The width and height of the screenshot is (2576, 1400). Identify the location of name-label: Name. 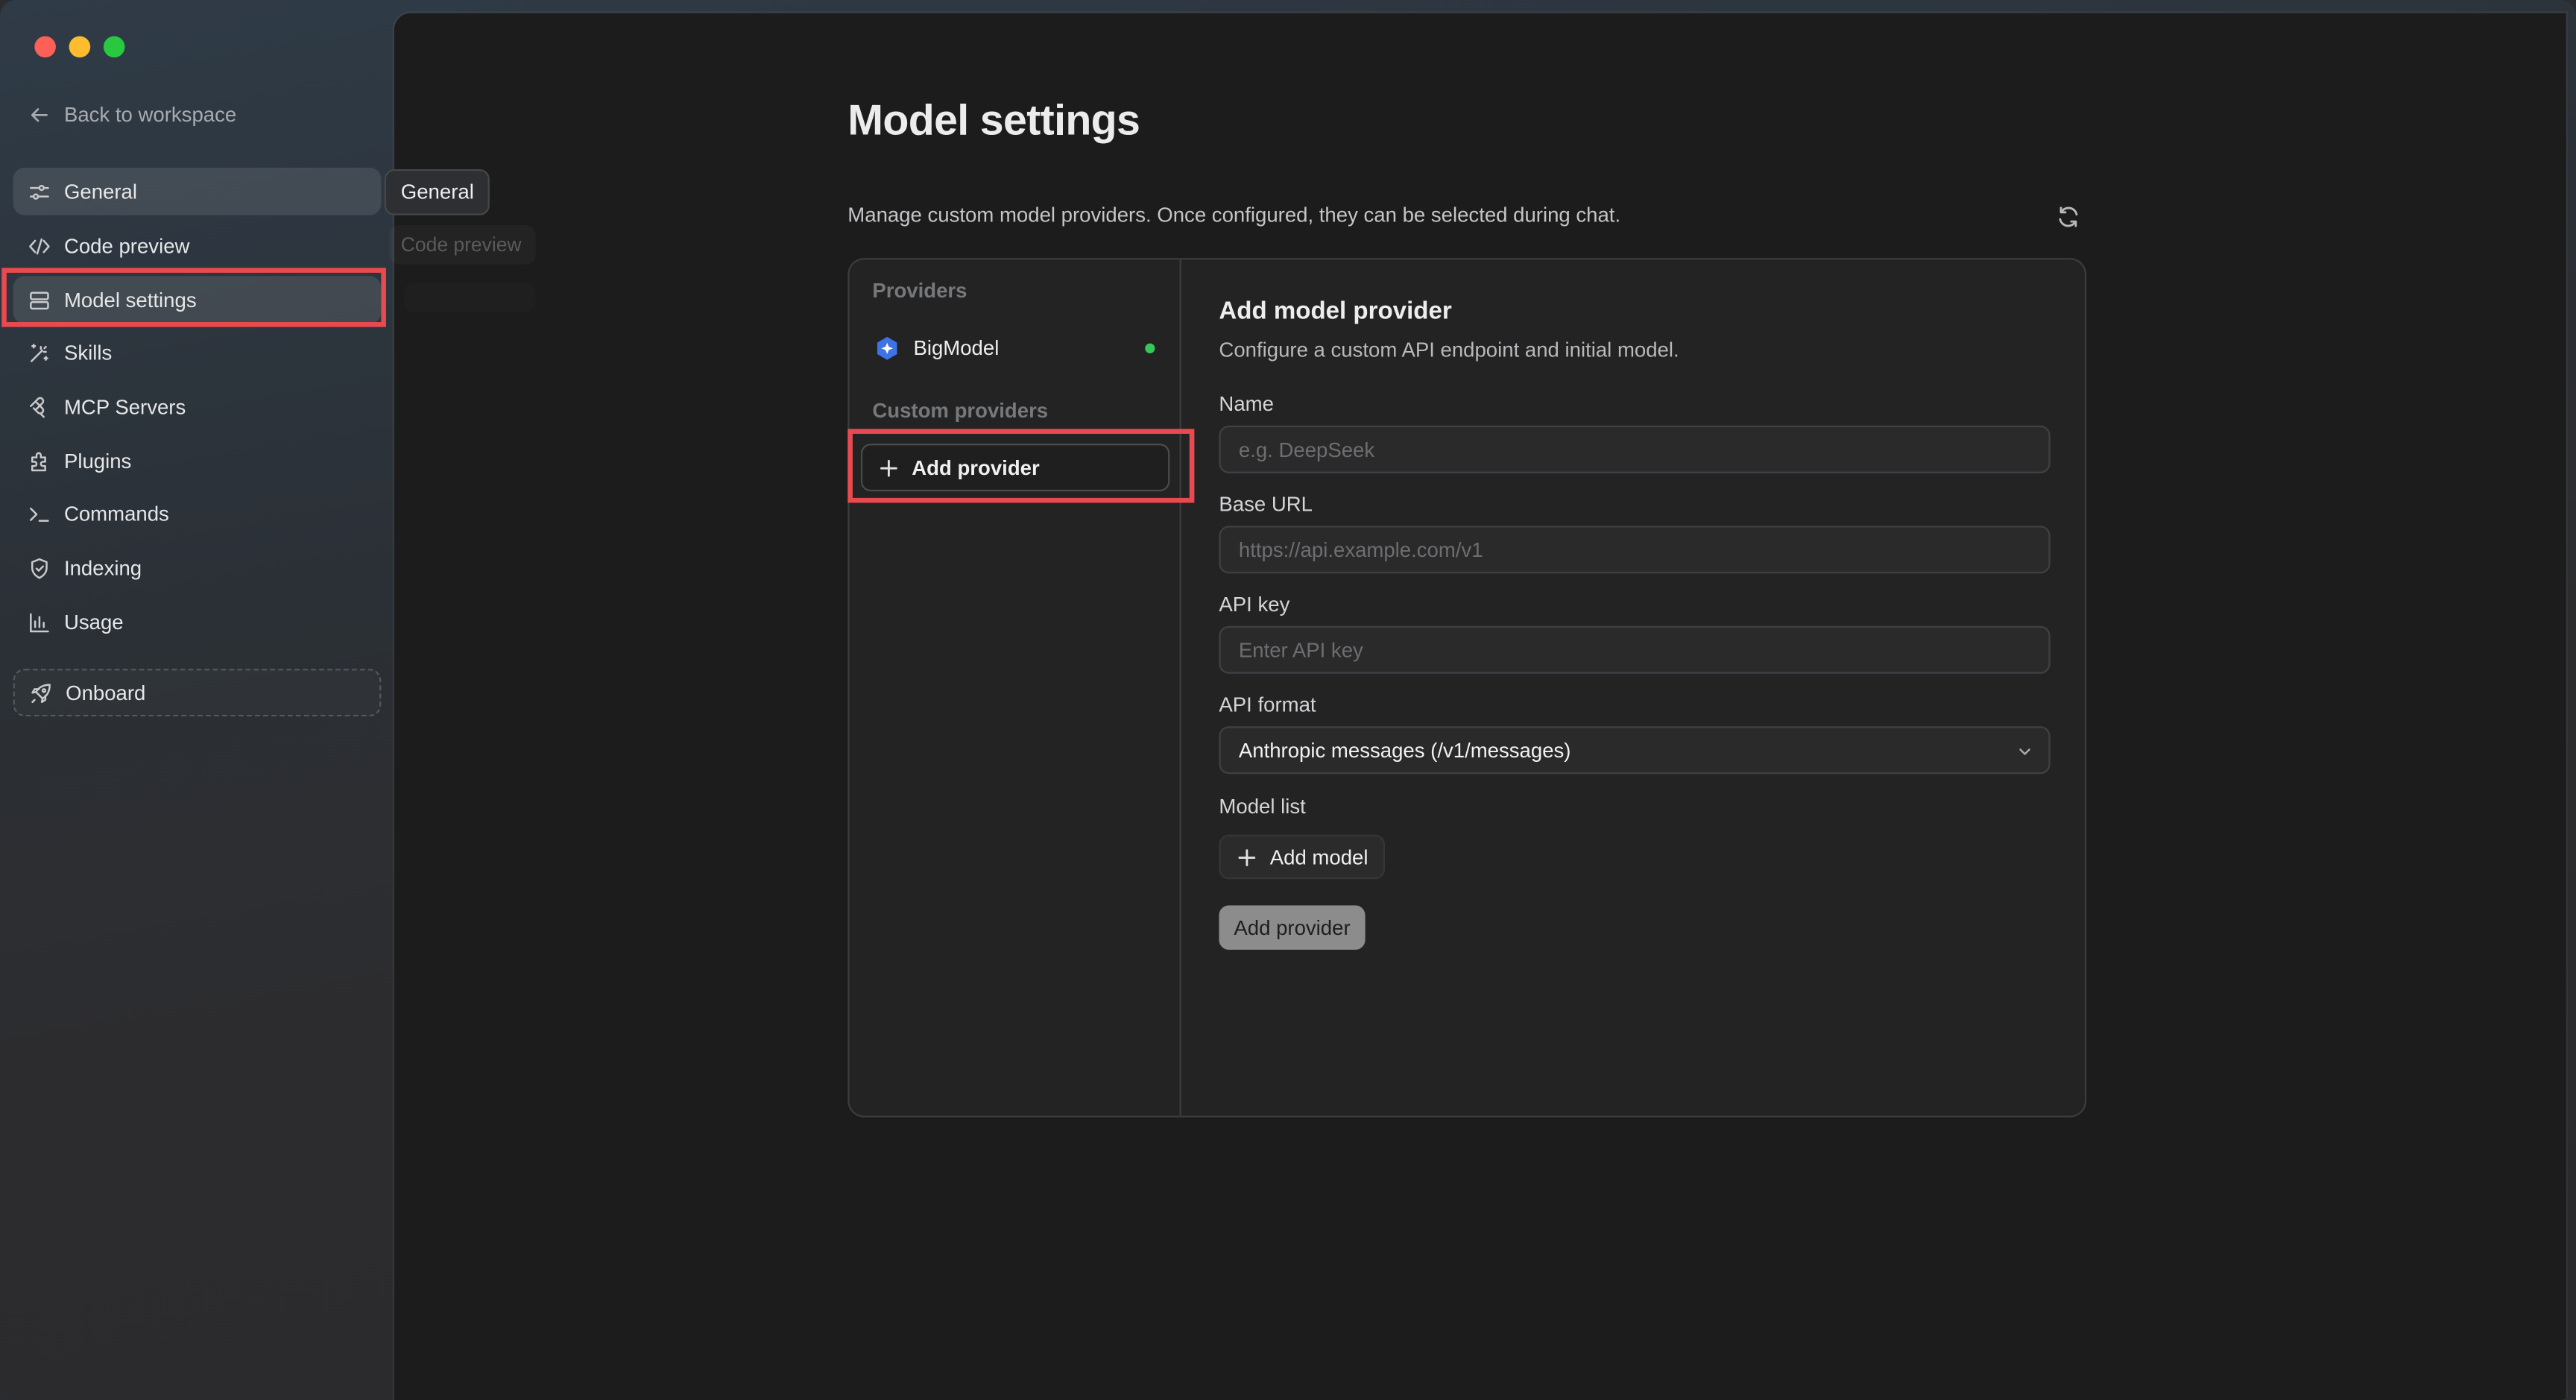
(1246, 404).